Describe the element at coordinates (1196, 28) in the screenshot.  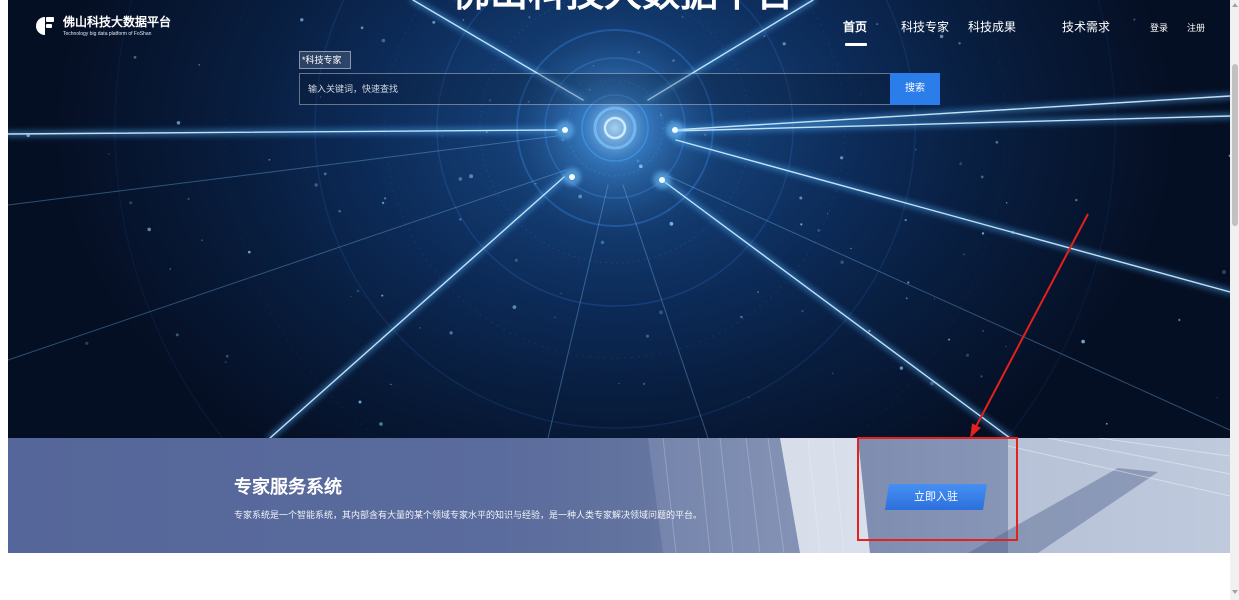
I see `register-link: 注册` at that location.